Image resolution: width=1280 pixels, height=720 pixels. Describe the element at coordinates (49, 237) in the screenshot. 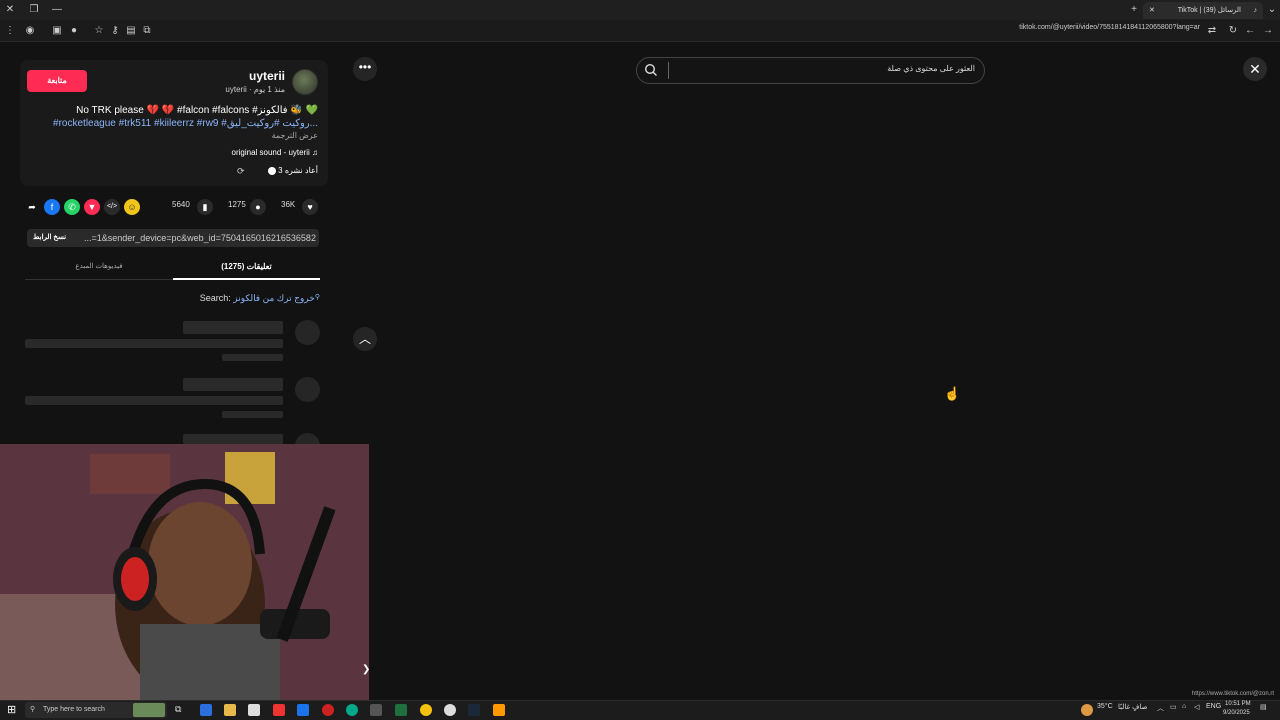

I see `copy-link-button: نسخ الرابط` at that location.